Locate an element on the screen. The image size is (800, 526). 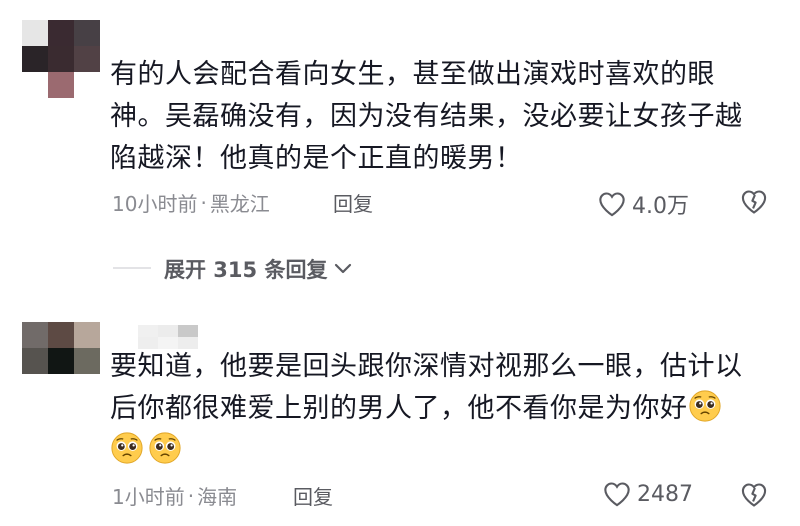
like-button: 4.0万 is located at coordinates (643, 204).